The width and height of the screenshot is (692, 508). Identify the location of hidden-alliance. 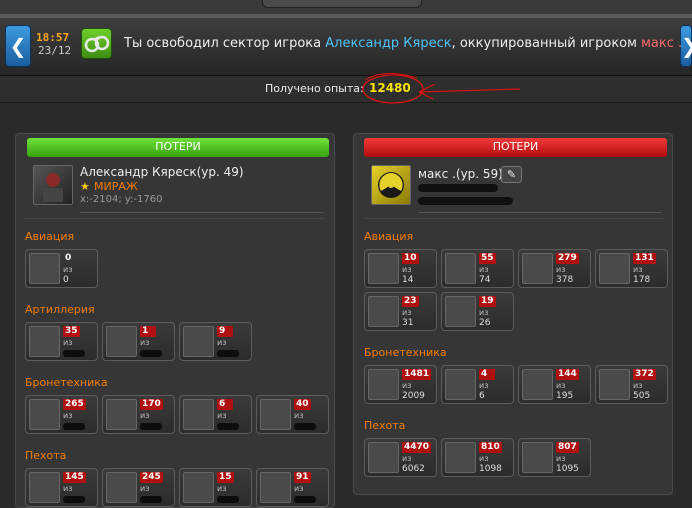
(458, 188).